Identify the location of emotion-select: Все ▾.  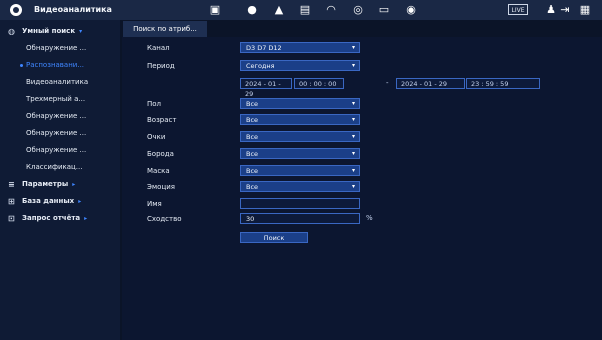
(300, 186).